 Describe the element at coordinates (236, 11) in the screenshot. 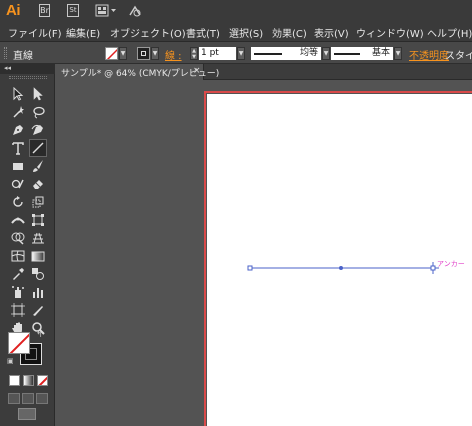

I see `title-bar: Ai Br St` at that location.